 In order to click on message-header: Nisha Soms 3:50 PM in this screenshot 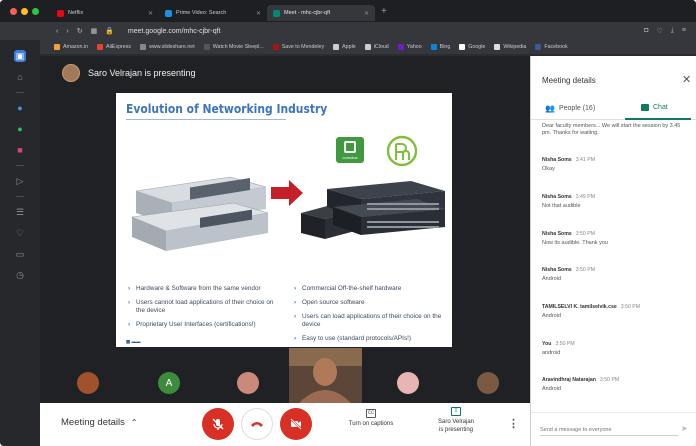, I will do `click(614, 270)`.